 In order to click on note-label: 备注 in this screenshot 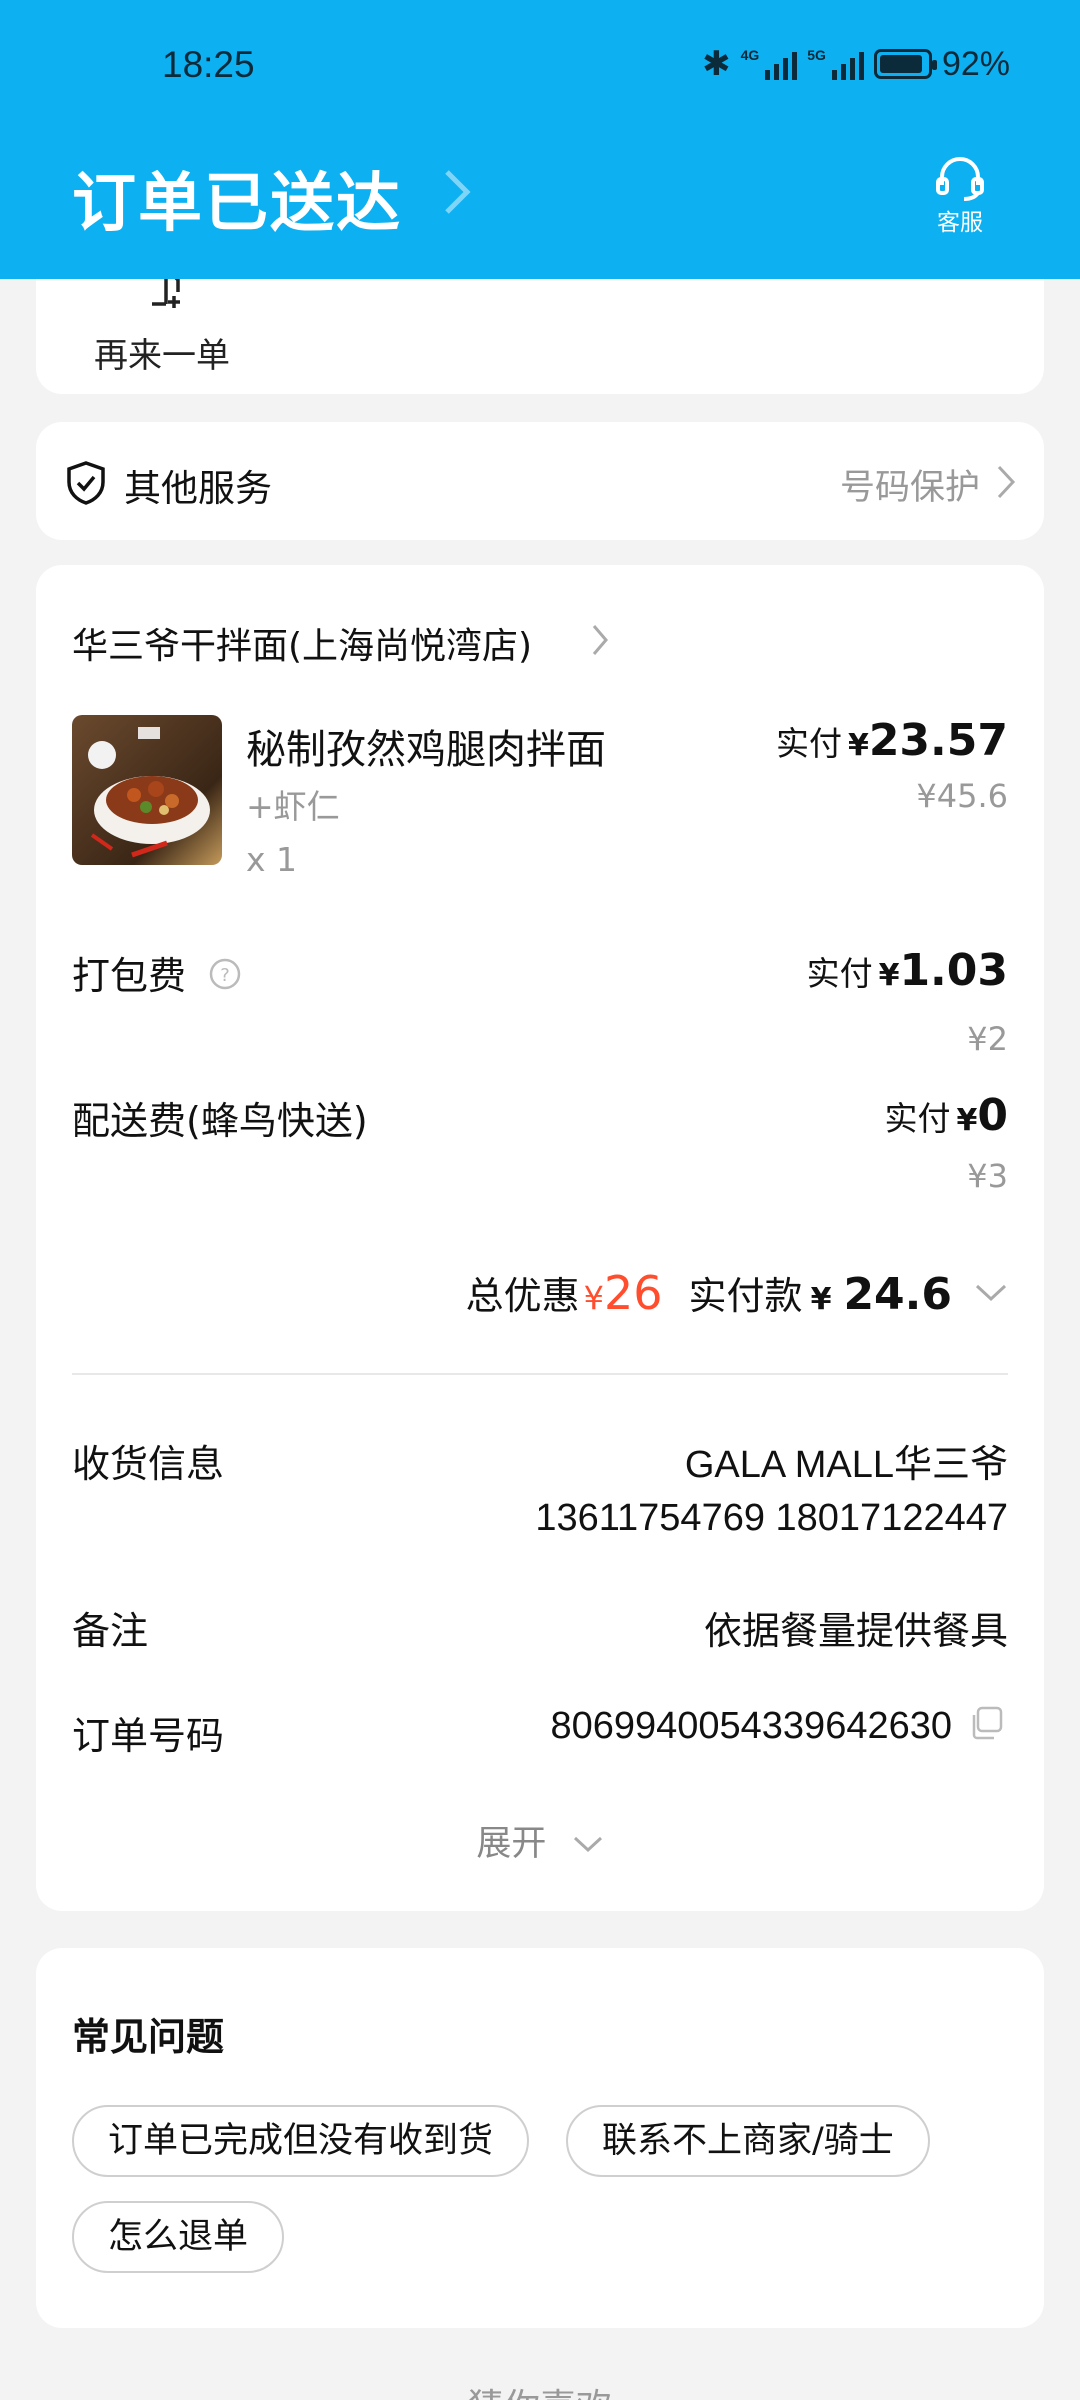, I will do `click(110, 1631)`.